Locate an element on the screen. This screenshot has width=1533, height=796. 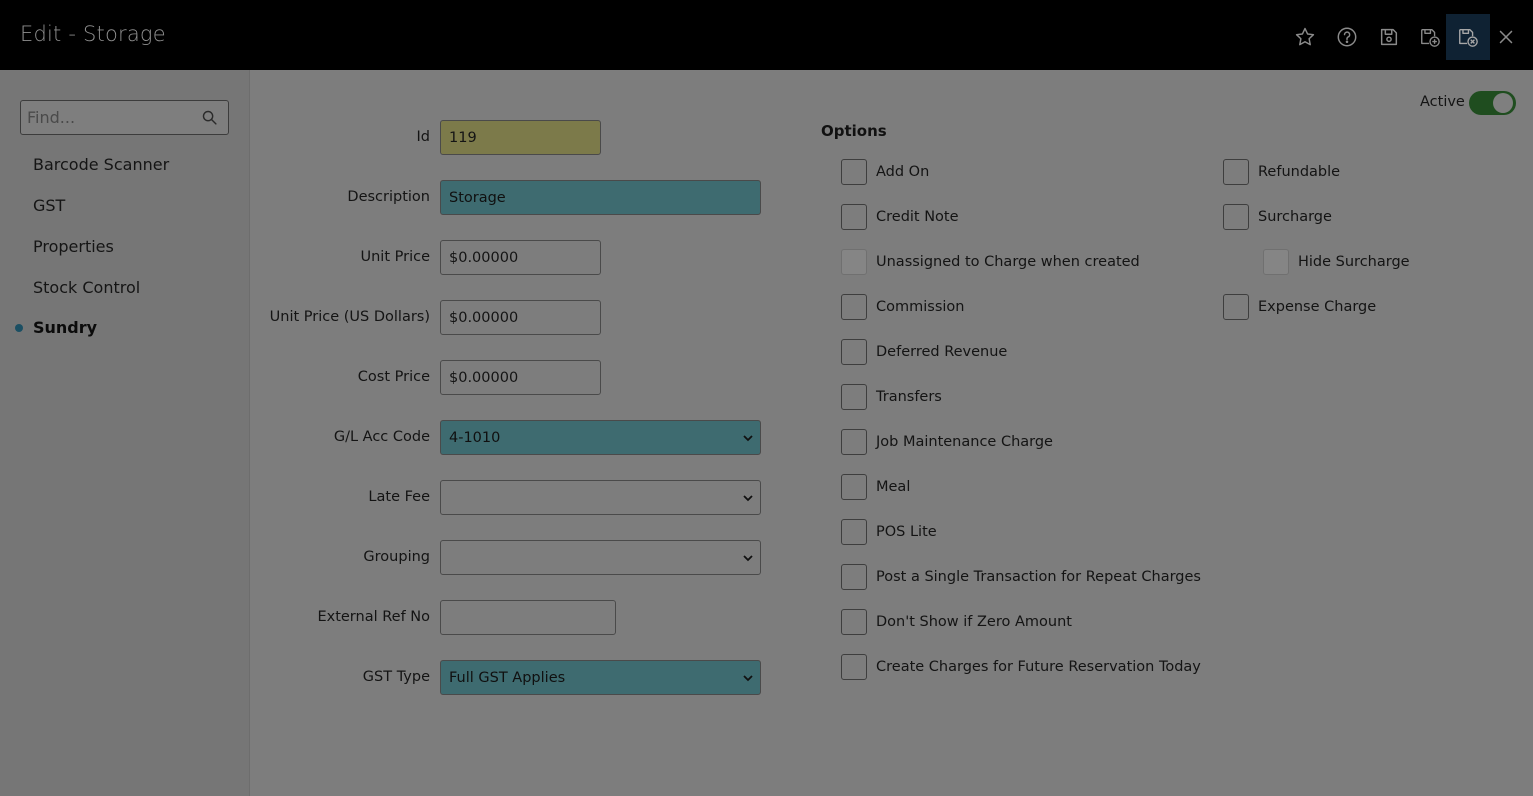
id-value: 119 is located at coordinates (463, 137).